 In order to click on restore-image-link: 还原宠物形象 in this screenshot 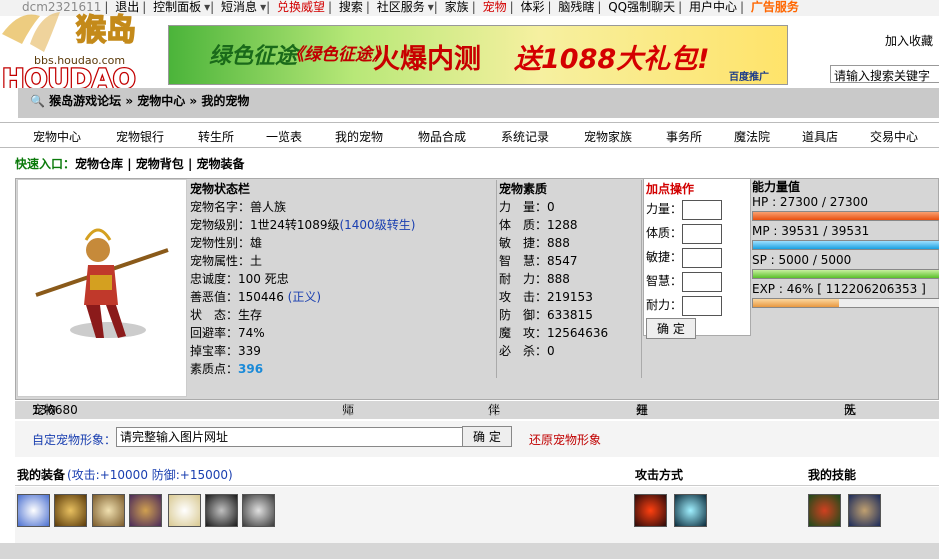, I will do `click(565, 439)`.